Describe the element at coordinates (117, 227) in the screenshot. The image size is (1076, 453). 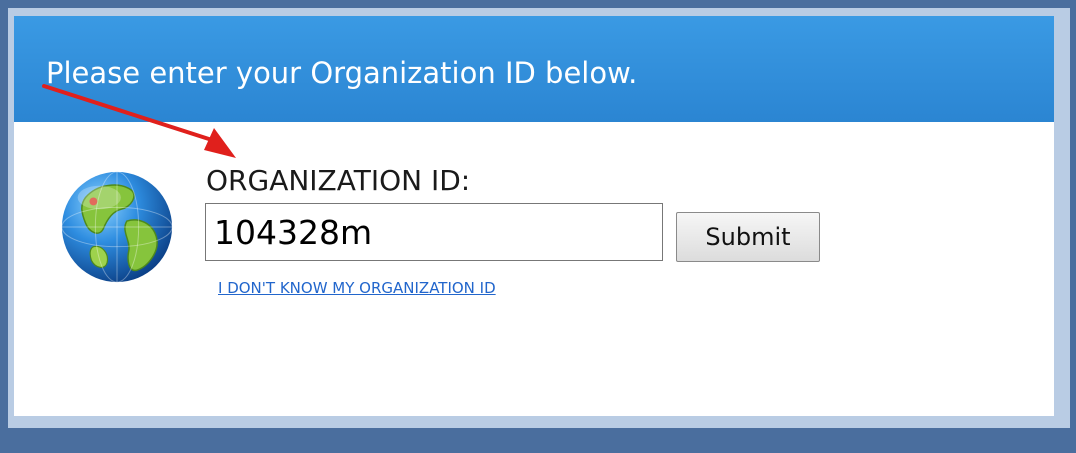
I see `globe-icon` at that location.